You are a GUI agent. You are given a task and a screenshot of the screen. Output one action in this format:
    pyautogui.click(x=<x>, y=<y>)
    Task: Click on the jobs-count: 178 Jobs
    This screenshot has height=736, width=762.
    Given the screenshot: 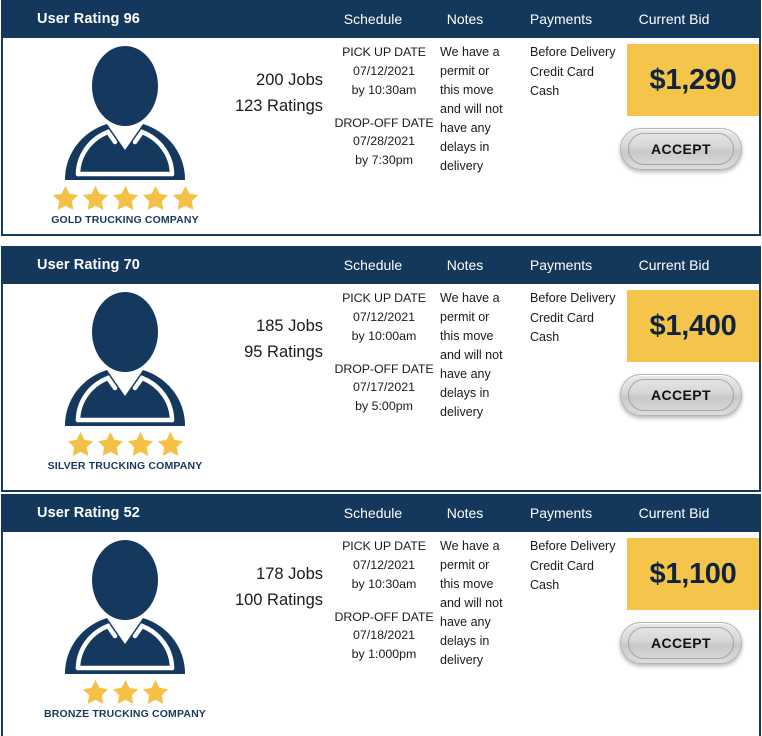 What is the action you would take?
    pyautogui.click(x=289, y=574)
    